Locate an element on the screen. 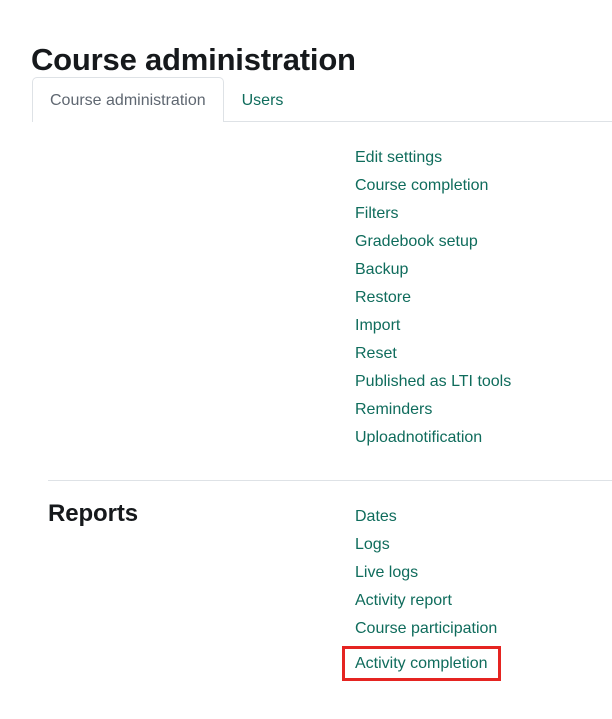 The width and height of the screenshot is (612, 719). menu-item-live-logs: Live logs is located at coordinates (480, 573).